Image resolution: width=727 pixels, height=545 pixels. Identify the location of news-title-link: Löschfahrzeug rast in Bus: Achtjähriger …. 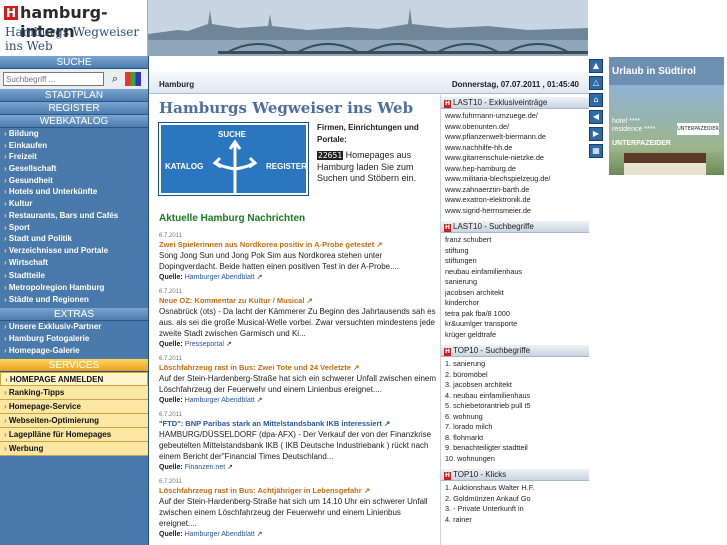
(299, 491).